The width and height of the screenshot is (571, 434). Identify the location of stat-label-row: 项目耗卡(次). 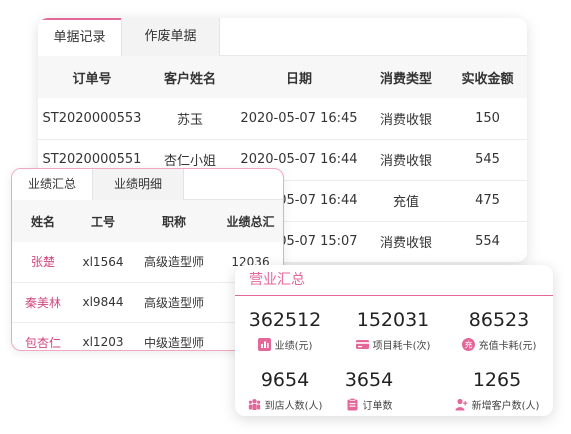
(393, 344).